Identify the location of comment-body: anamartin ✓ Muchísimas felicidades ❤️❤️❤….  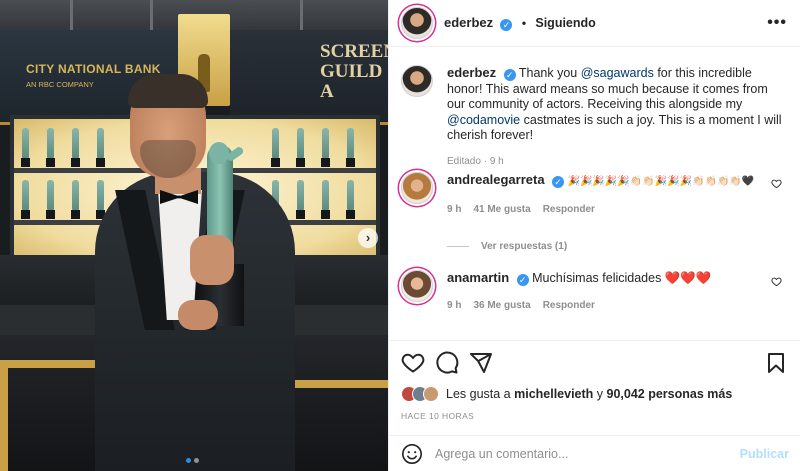
(607, 290).